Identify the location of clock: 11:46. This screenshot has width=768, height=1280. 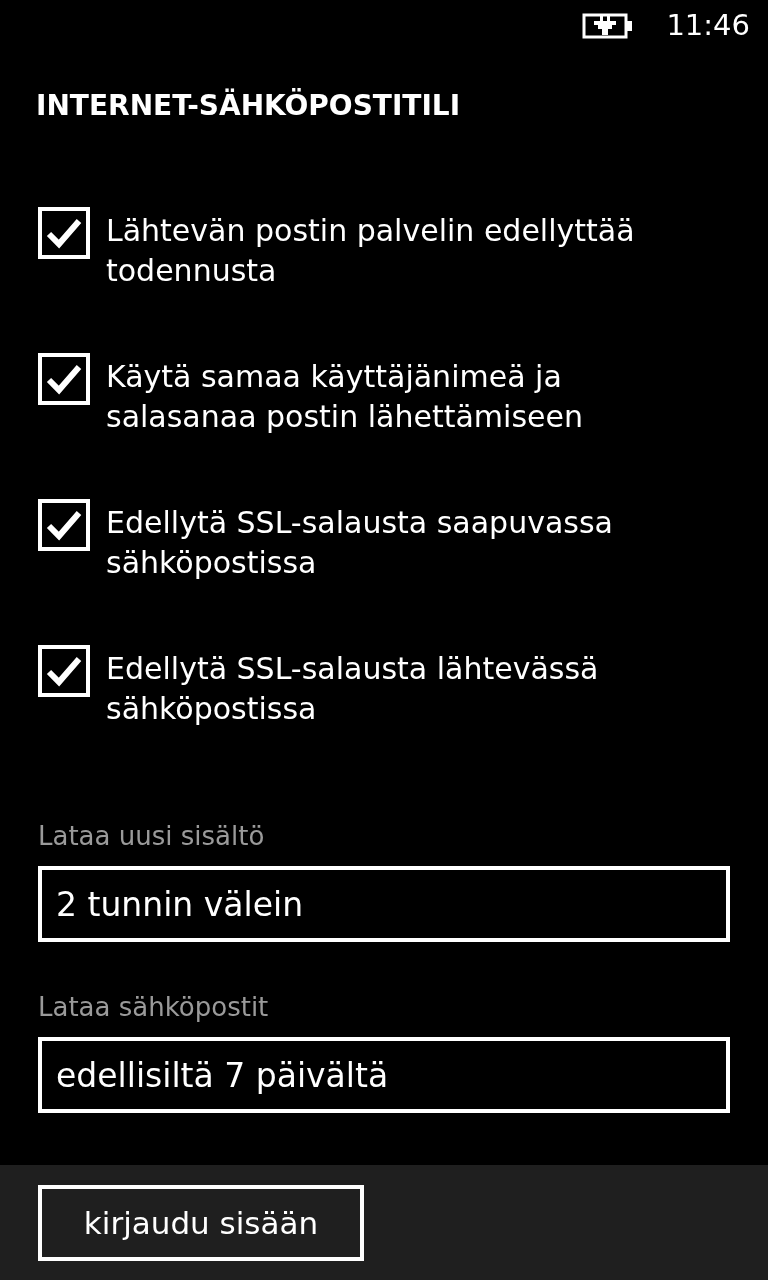
(708, 26).